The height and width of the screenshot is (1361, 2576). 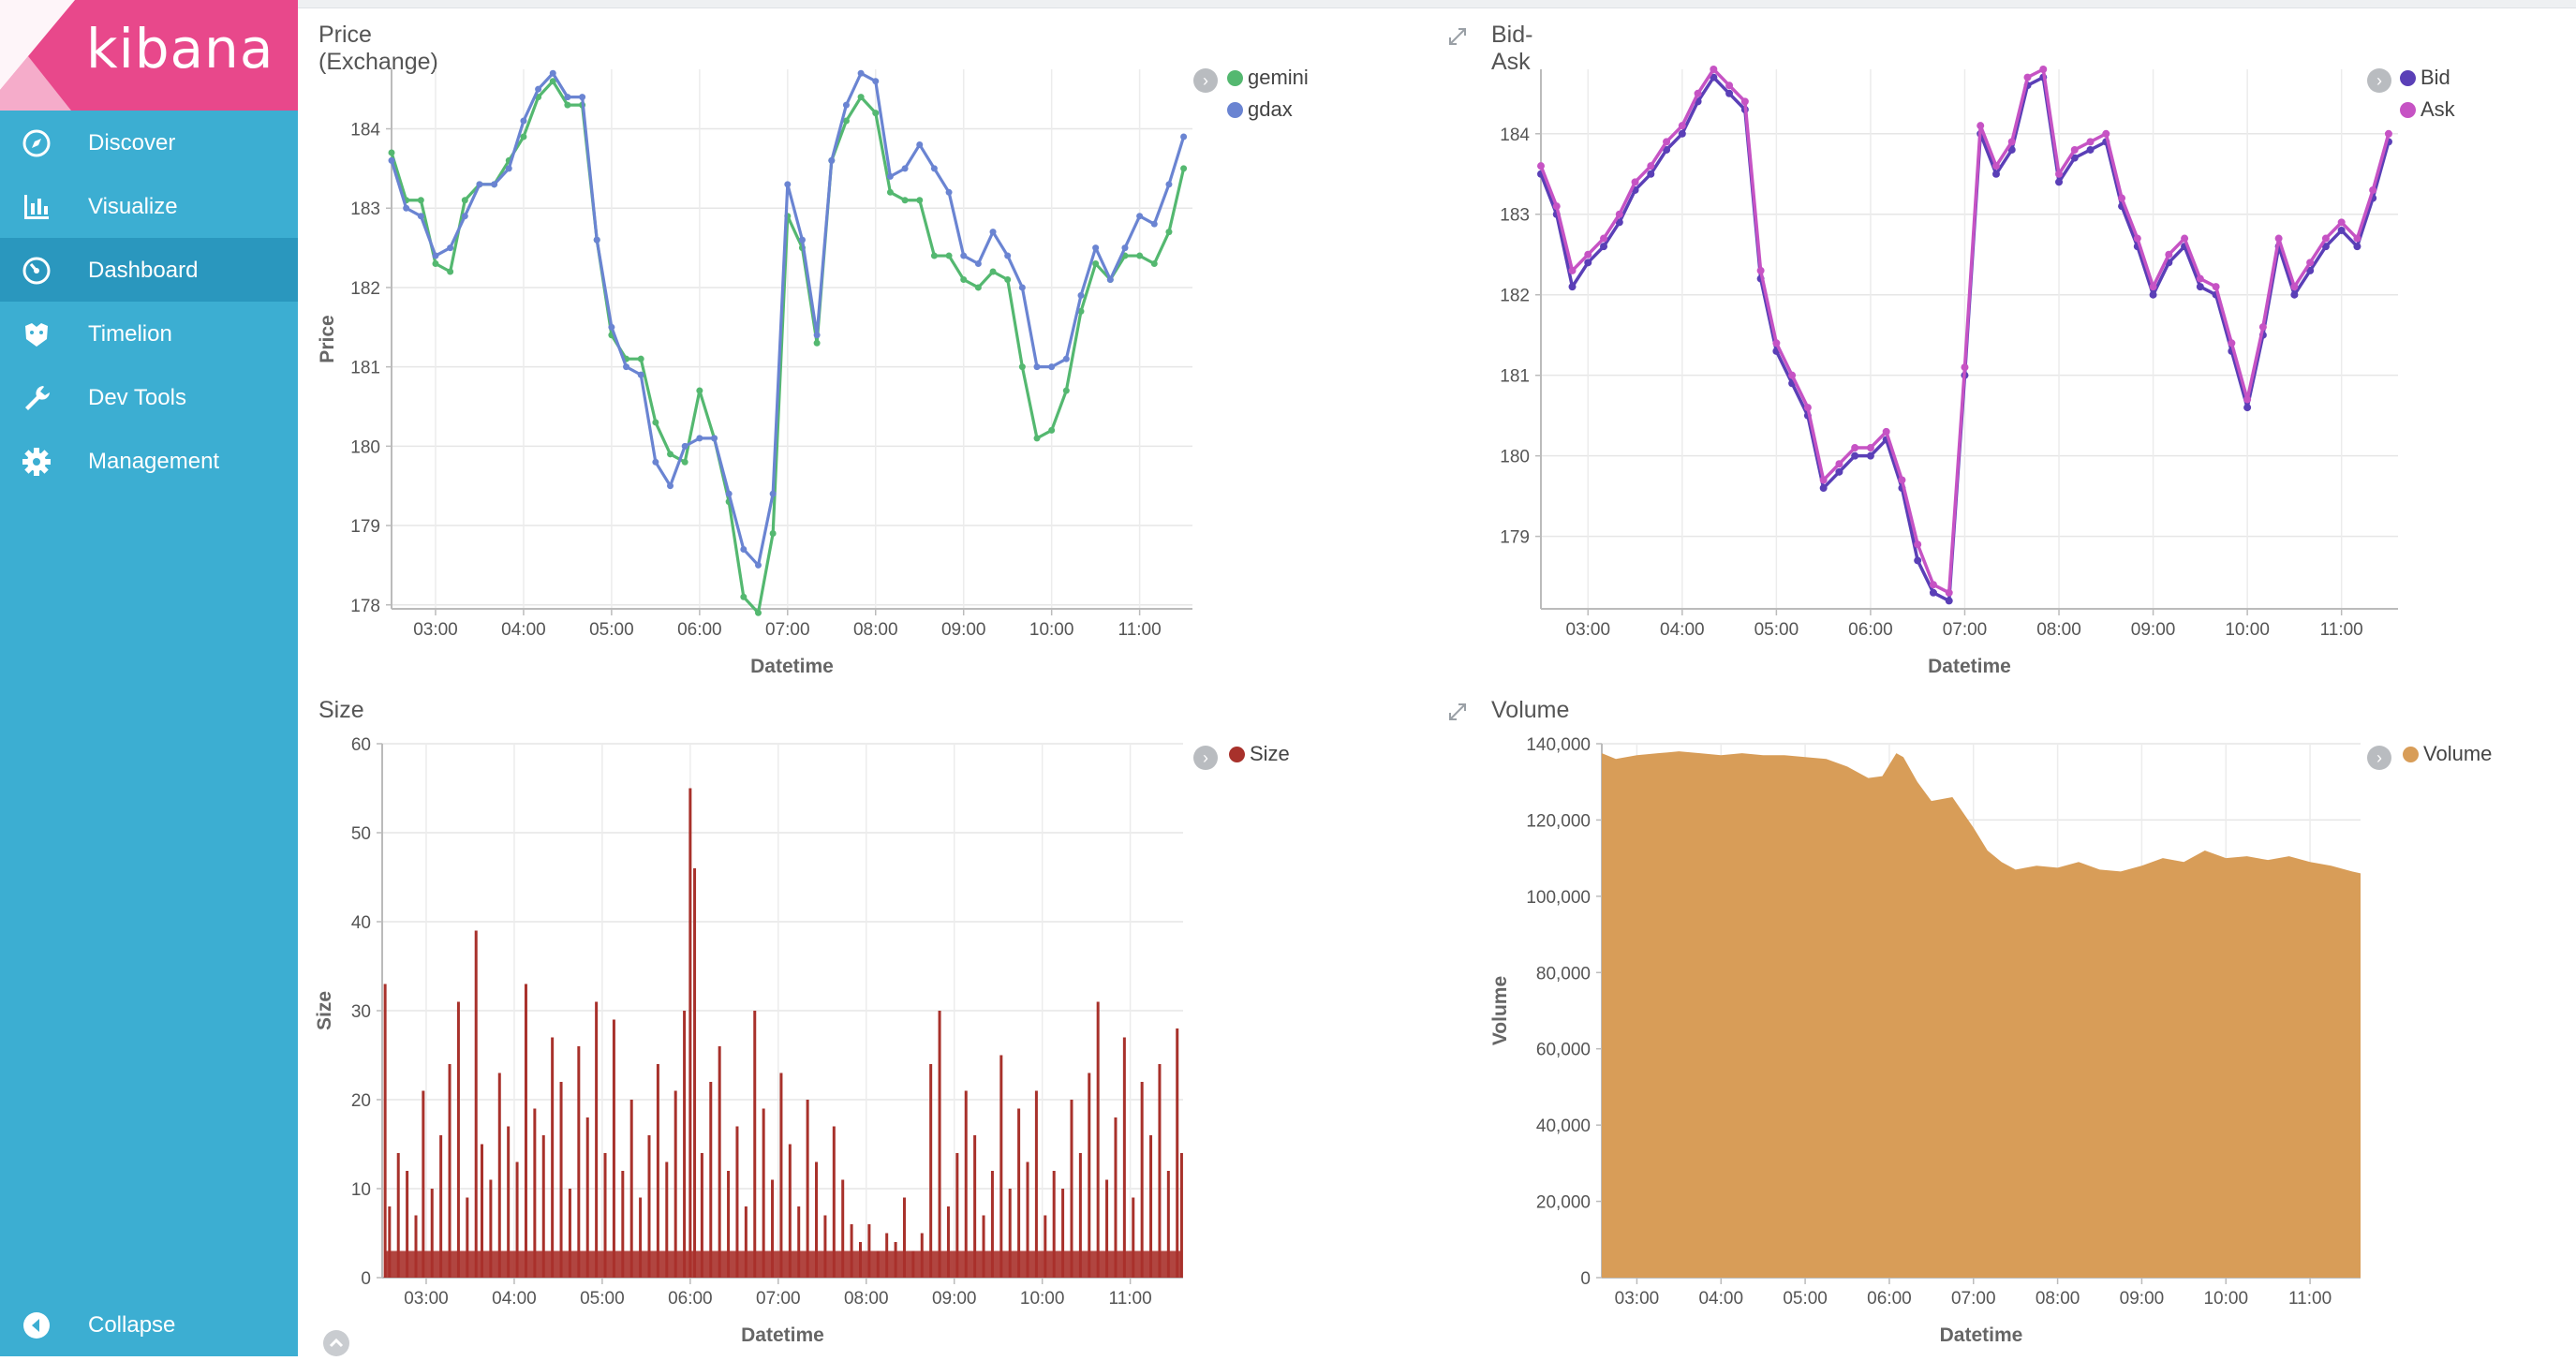 I want to click on legend-item-bid: Bid, so click(x=2425, y=78).